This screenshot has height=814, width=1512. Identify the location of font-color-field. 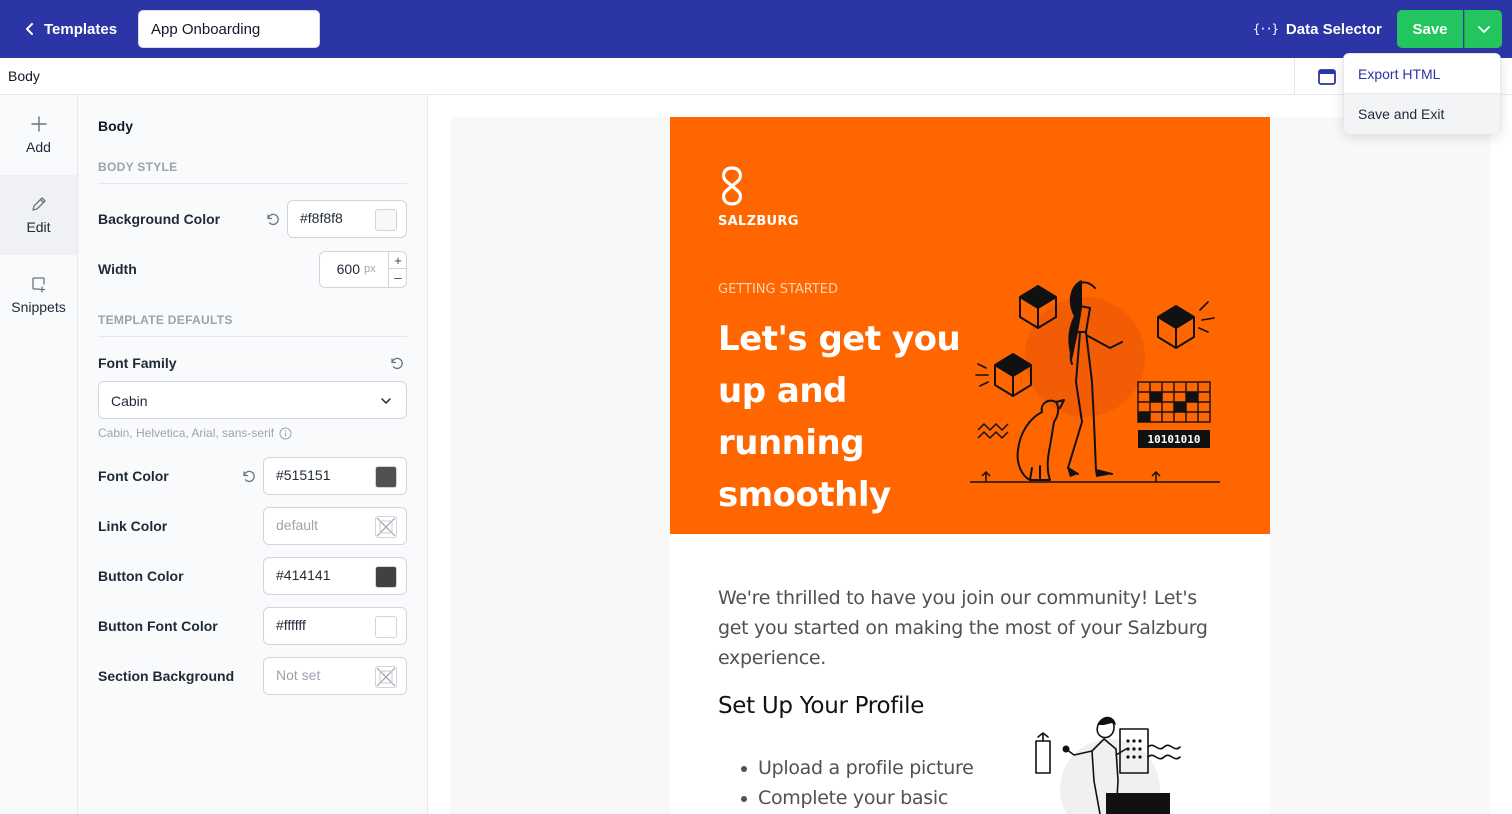
(335, 476).